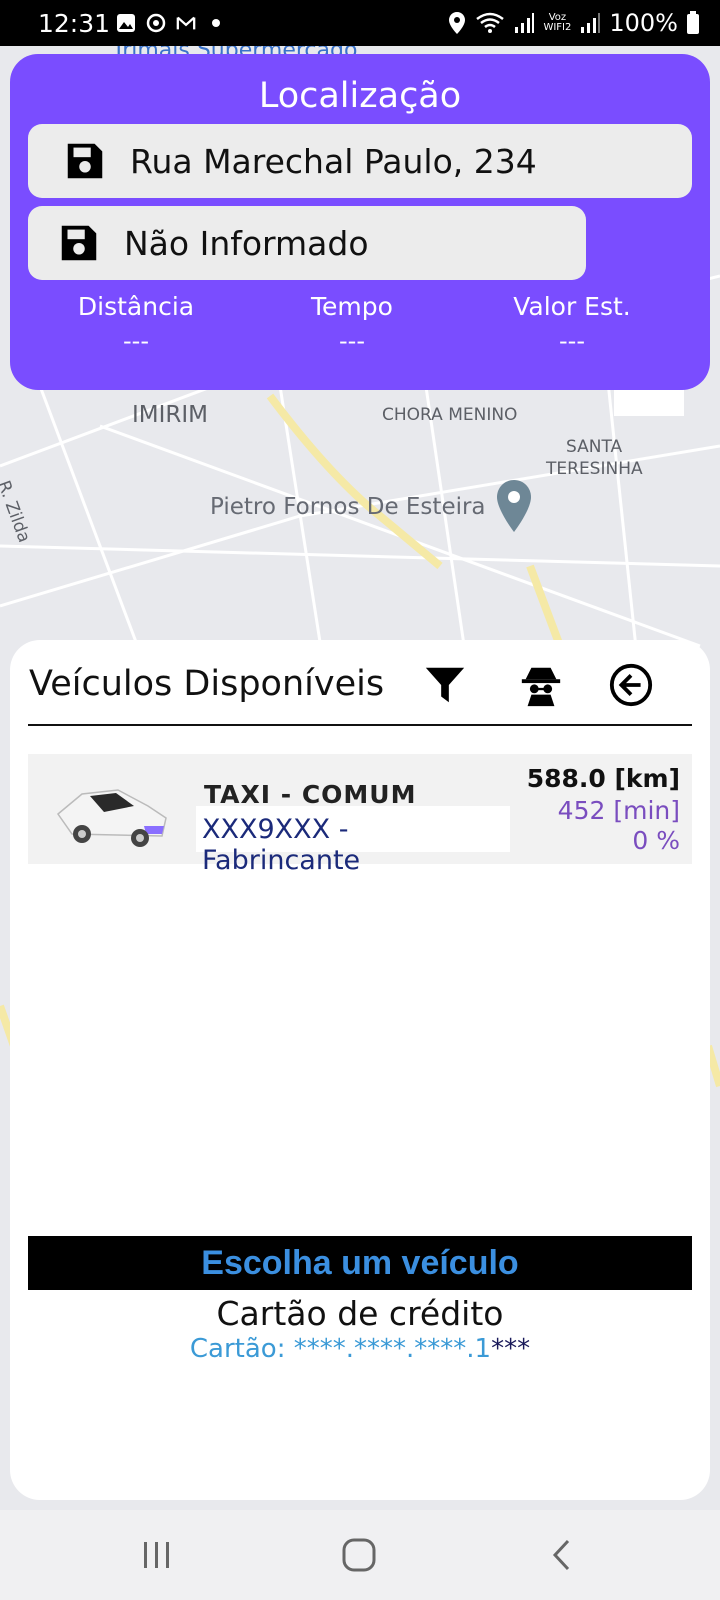 This screenshot has height=1600, width=720. Describe the element at coordinates (126, 23) in the screenshot. I see `gallery-icon` at that location.